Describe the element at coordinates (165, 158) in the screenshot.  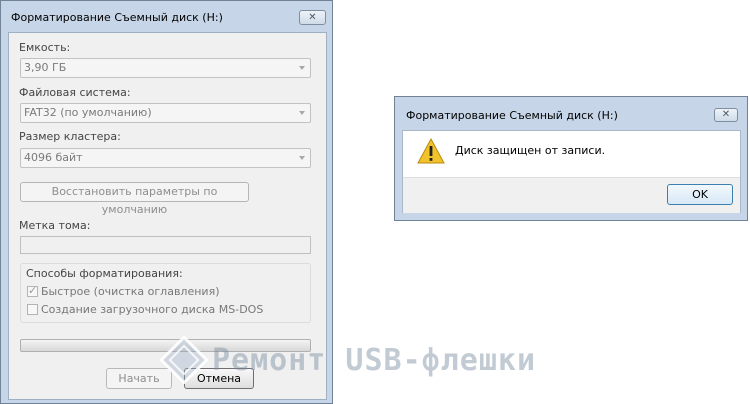
I see `cluster-select: 4096 байт` at that location.